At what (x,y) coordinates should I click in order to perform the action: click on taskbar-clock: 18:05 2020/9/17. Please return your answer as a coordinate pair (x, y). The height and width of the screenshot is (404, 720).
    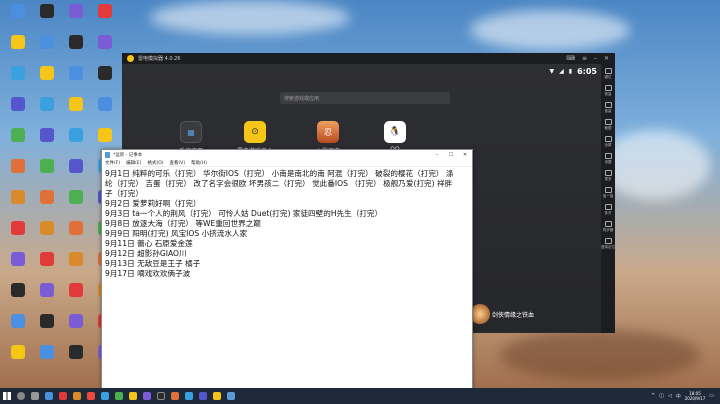
    Looking at the image, I should click on (695, 396).